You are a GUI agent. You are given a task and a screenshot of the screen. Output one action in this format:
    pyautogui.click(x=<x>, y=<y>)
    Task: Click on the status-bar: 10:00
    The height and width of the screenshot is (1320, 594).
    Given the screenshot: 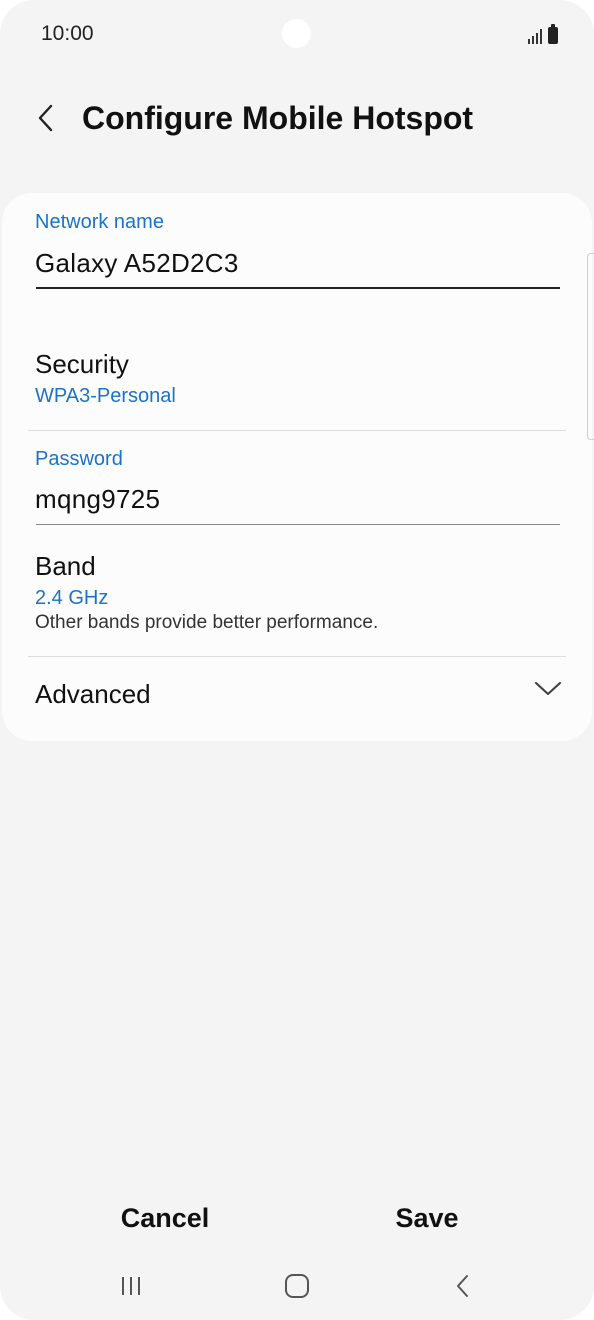 What is the action you would take?
    pyautogui.click(x=297, y=35)
    